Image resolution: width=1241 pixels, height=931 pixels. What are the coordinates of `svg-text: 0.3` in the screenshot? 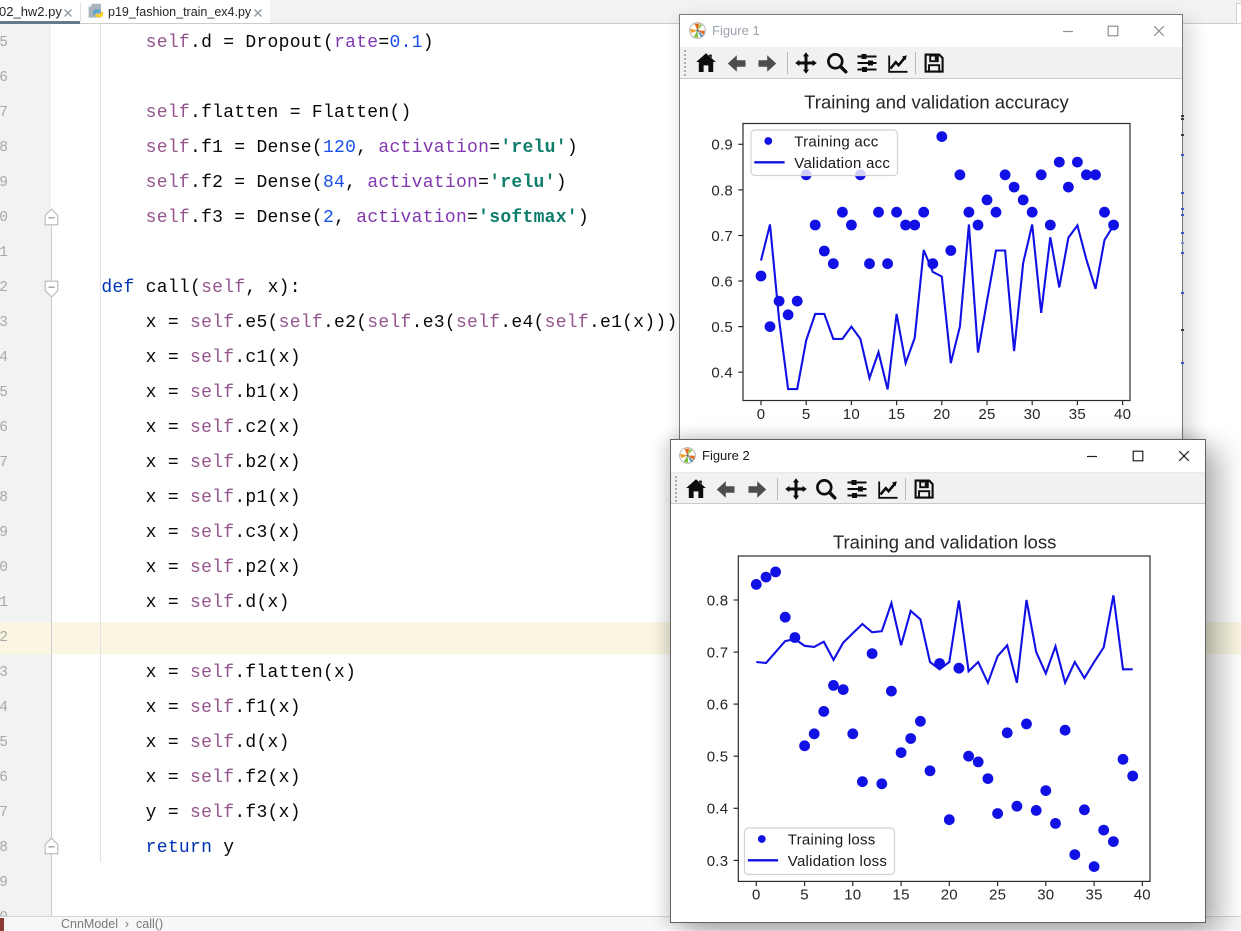 It's located at (718, 861).